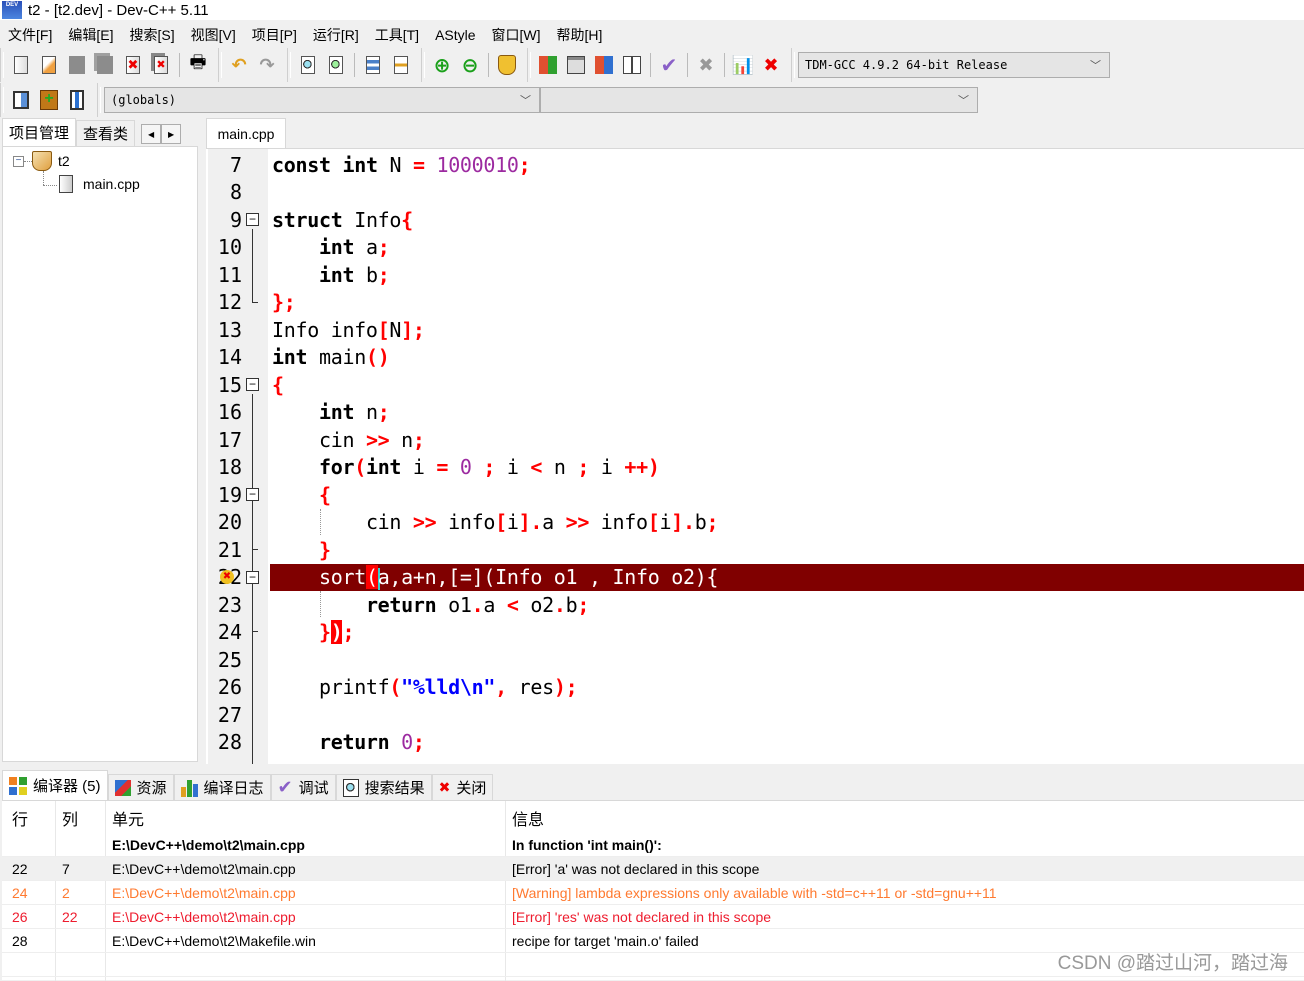  What do you see at coordinates (336, 632) in the screenshot?
I see `code-text: });` at bounding box center [336, 632].